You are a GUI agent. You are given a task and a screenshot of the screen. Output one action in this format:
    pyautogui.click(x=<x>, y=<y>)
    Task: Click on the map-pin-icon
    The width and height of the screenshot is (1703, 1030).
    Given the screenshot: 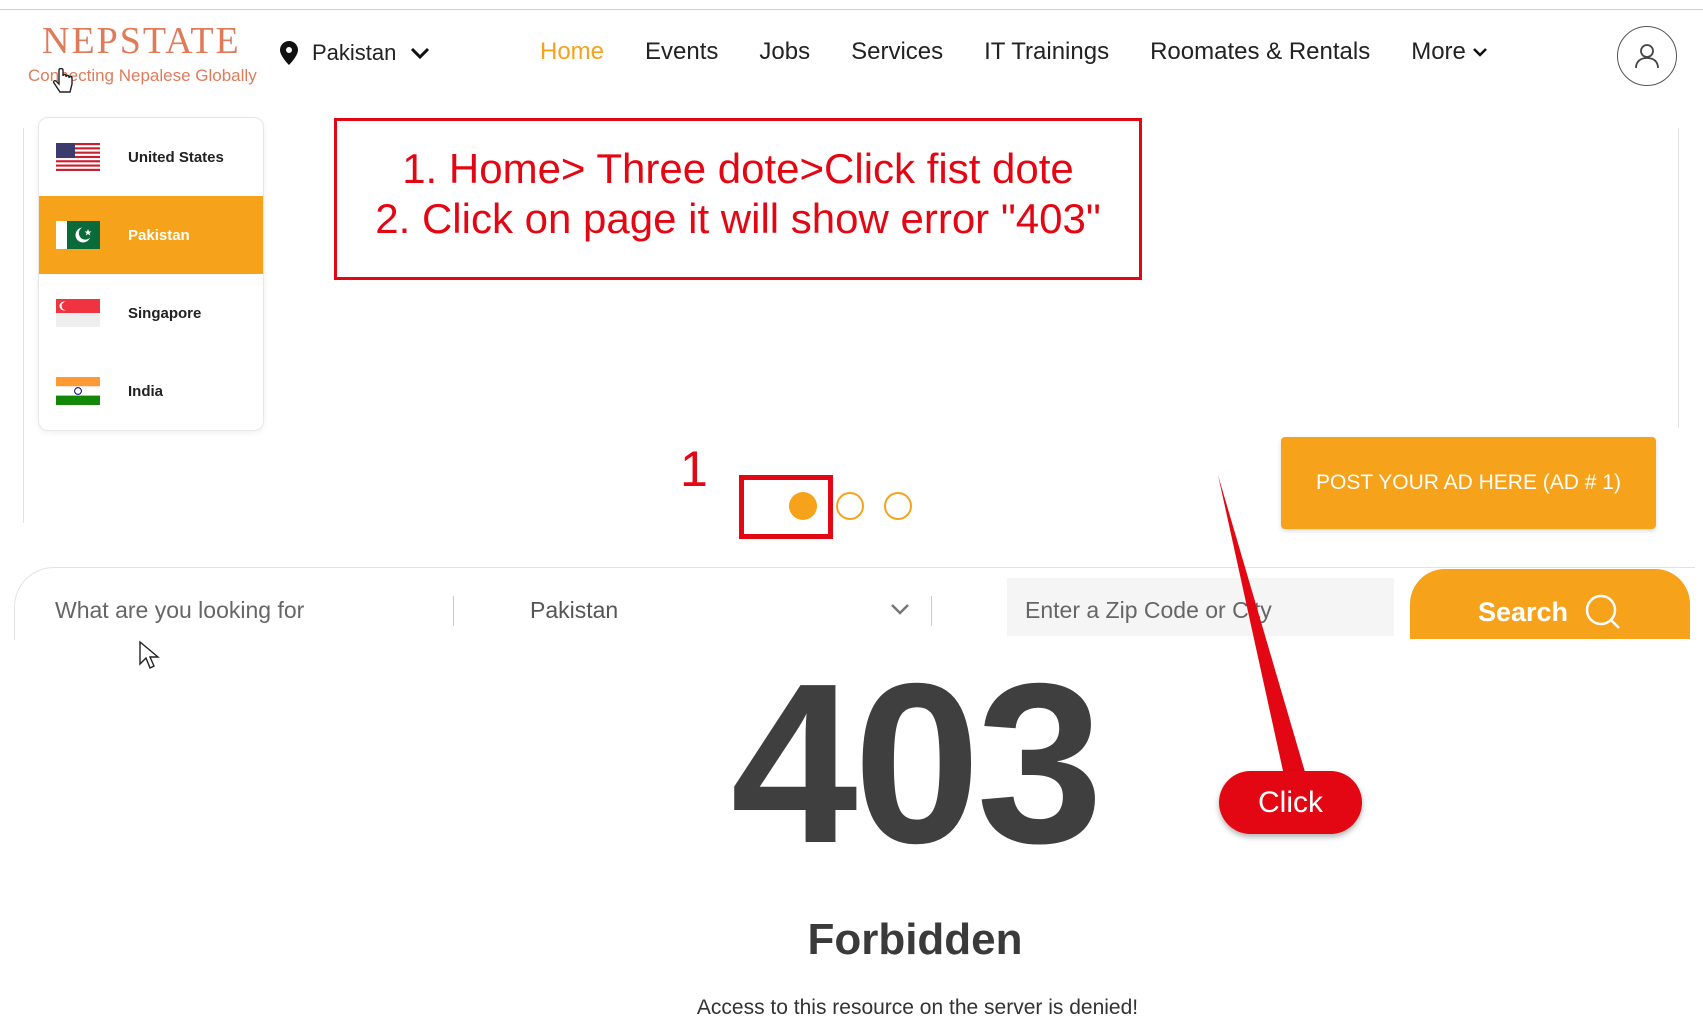 What is the action you would take?
    pyautogui.click(x=289, y=53)
    